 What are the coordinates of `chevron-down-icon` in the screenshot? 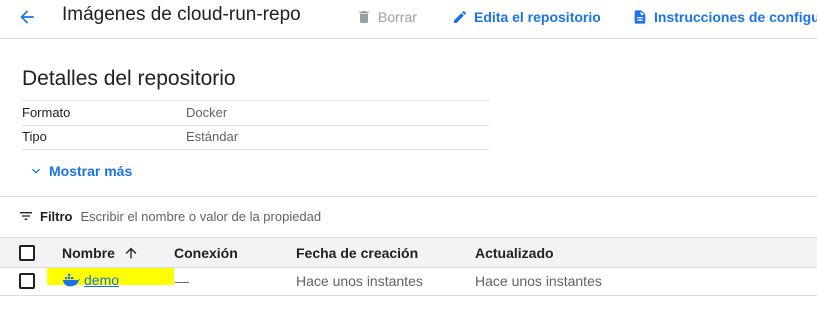 It's located at (36, 171).